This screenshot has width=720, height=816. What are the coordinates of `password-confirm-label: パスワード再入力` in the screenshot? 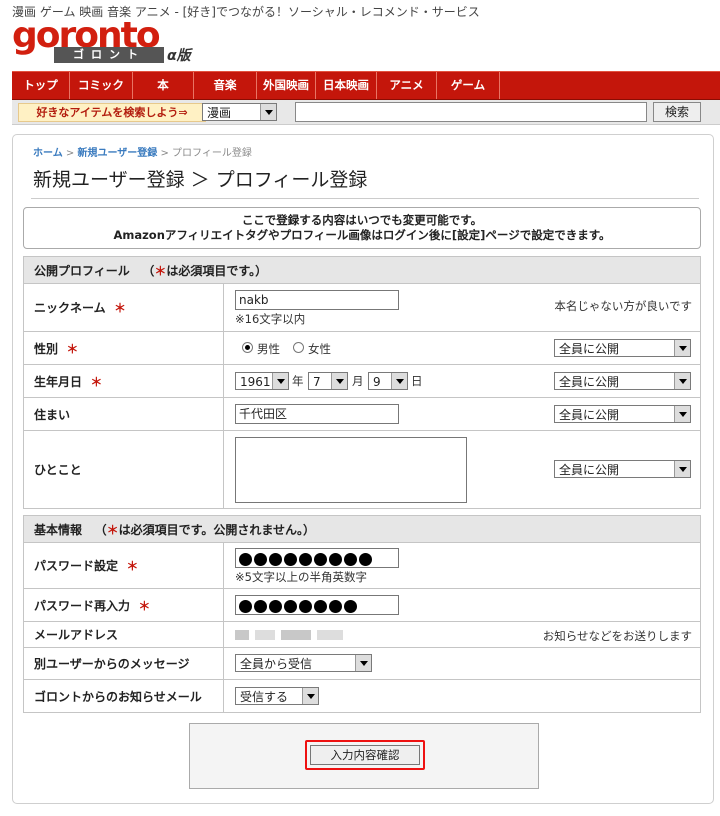 It's located at (82, 605).